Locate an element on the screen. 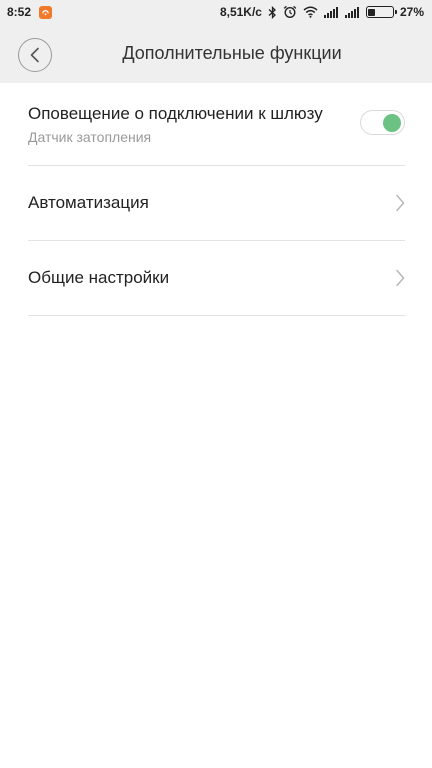 The width and height of the screenshot is (432, 768). title-bar: Дополнительные функции is located at coordinates (216, 53).